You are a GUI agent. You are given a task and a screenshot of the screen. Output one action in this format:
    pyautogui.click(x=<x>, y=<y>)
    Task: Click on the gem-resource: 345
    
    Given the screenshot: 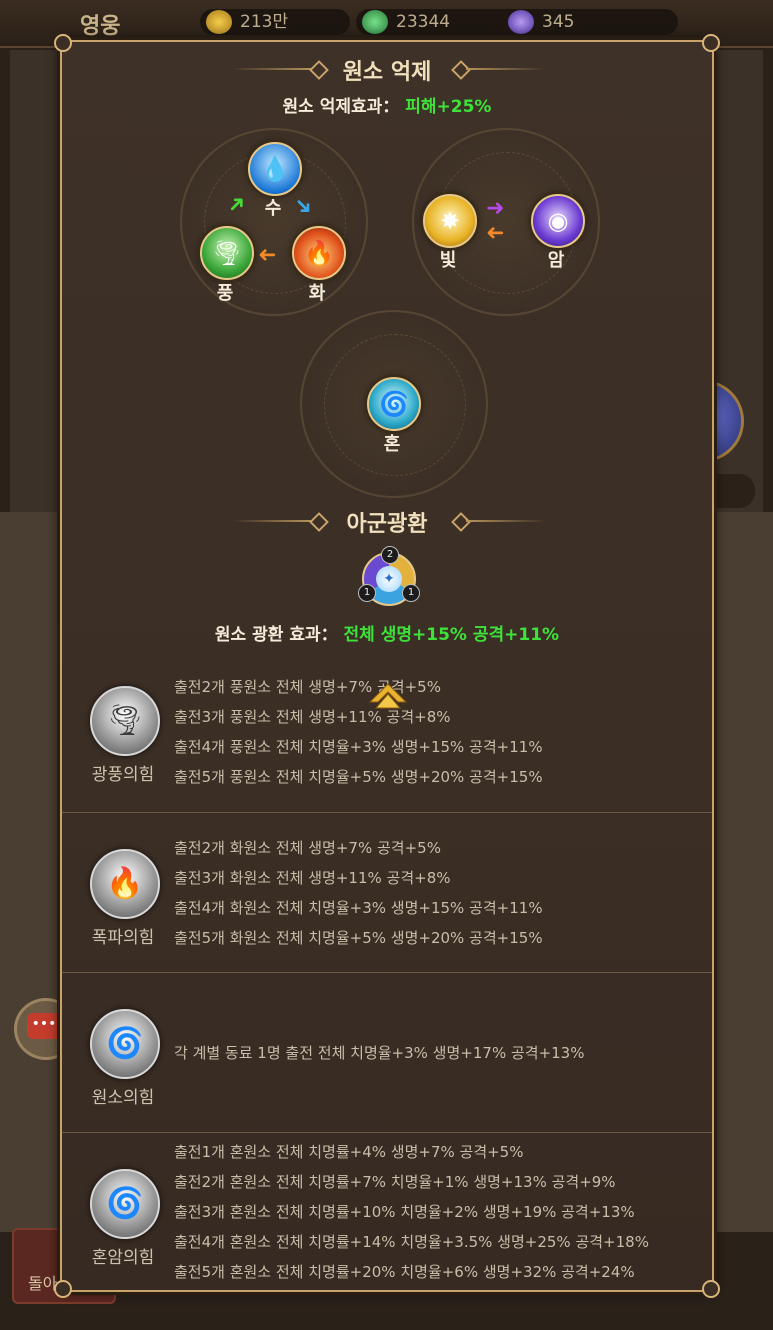 What is the action you would take?
    pyautogui.click(x=590, y=22)
    